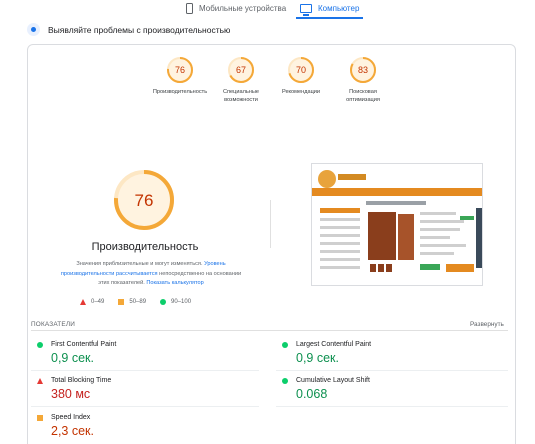 This screenshot has width=535, height=444. I want to click on circle-icon, so click(163, 302).